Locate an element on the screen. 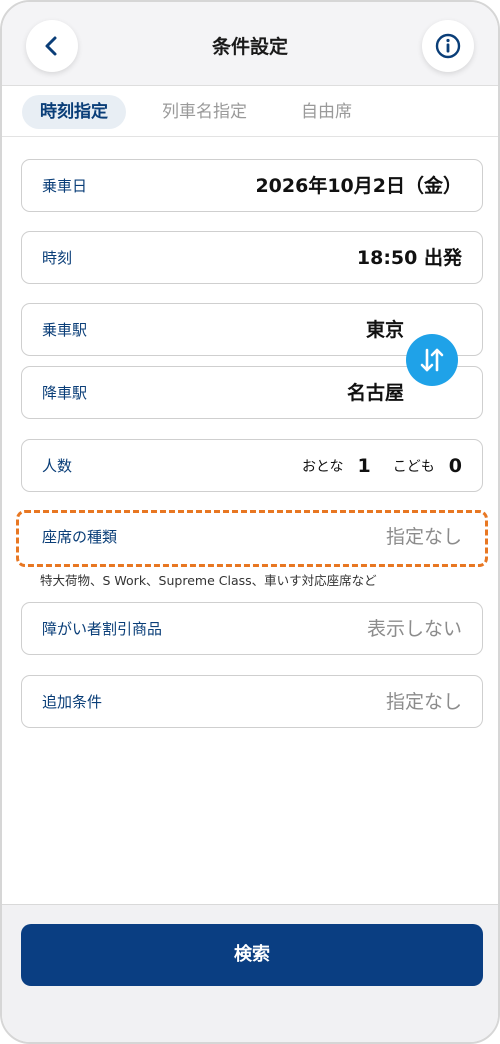  arrival-station-value: 名古屋 is located at coordinates (375, 393).